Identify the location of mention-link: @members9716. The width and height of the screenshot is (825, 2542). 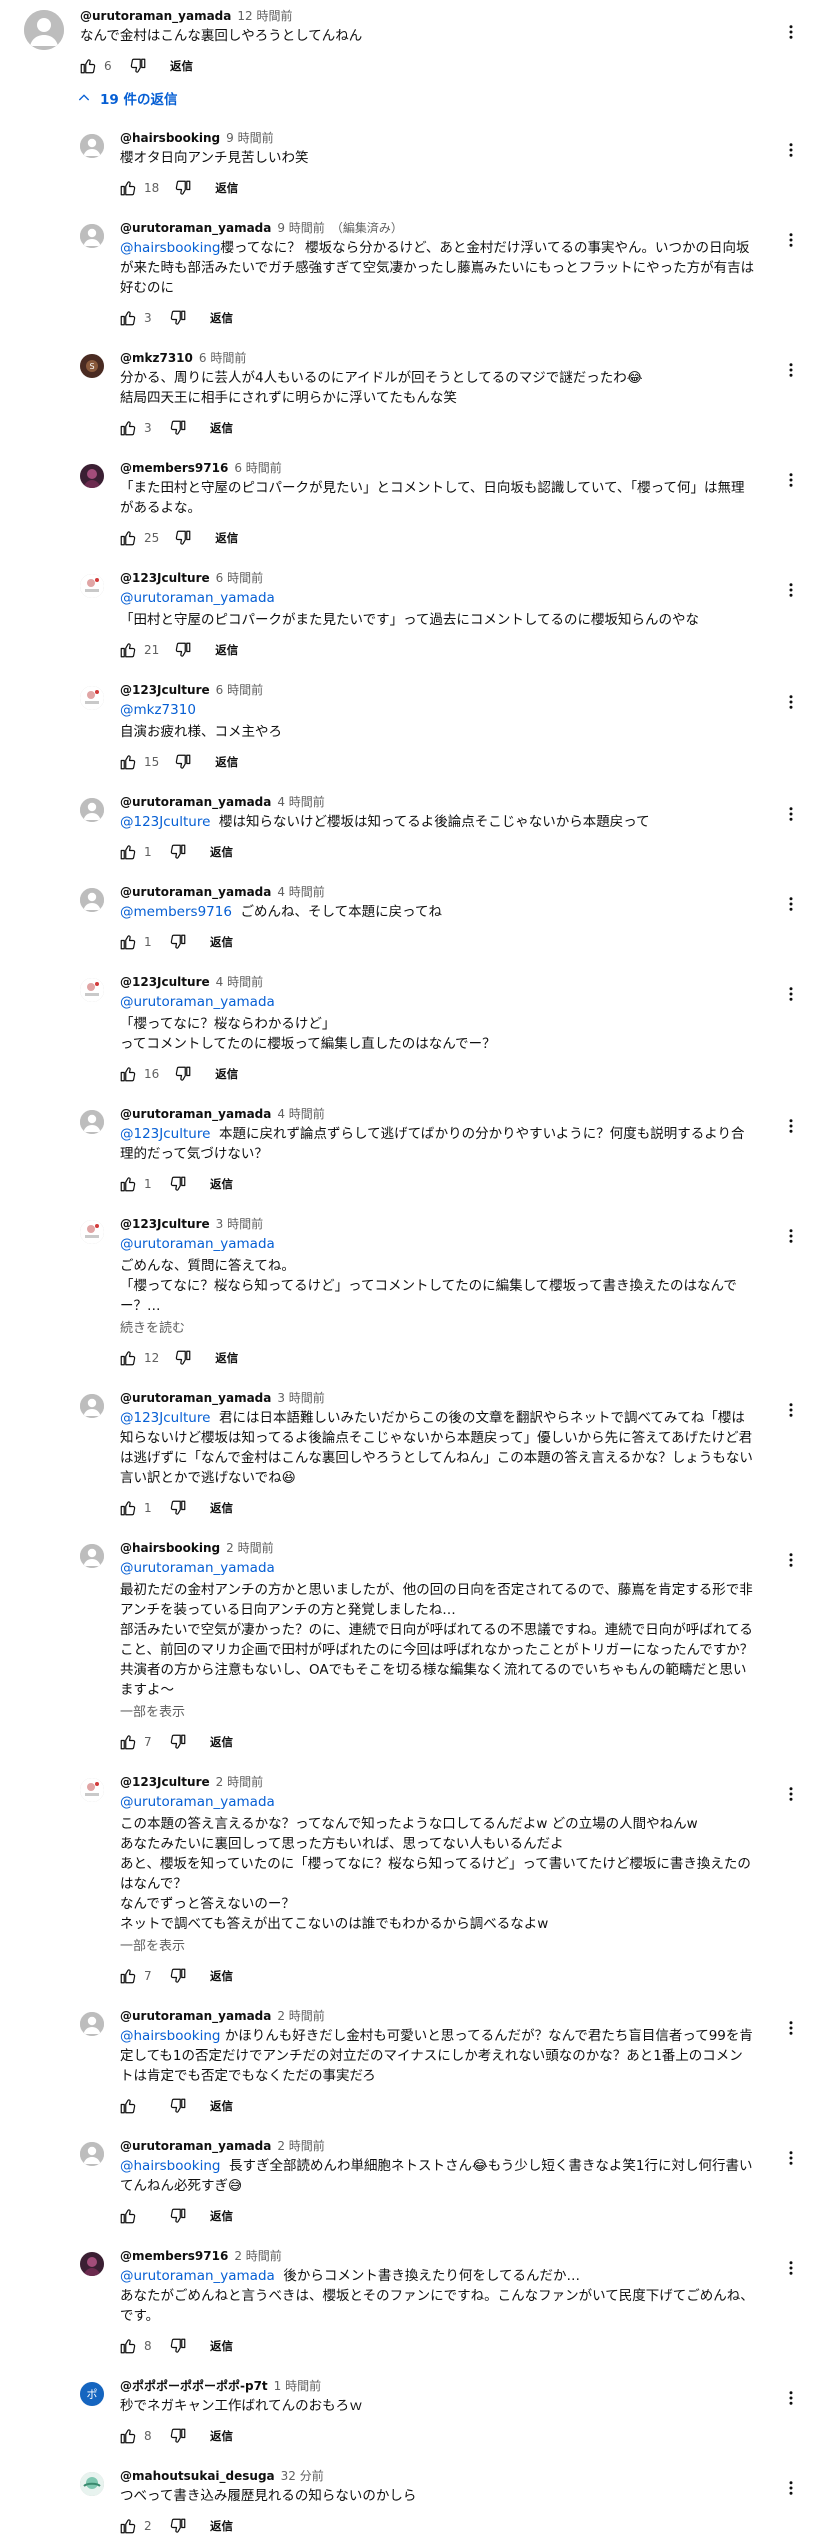
(176, 912).